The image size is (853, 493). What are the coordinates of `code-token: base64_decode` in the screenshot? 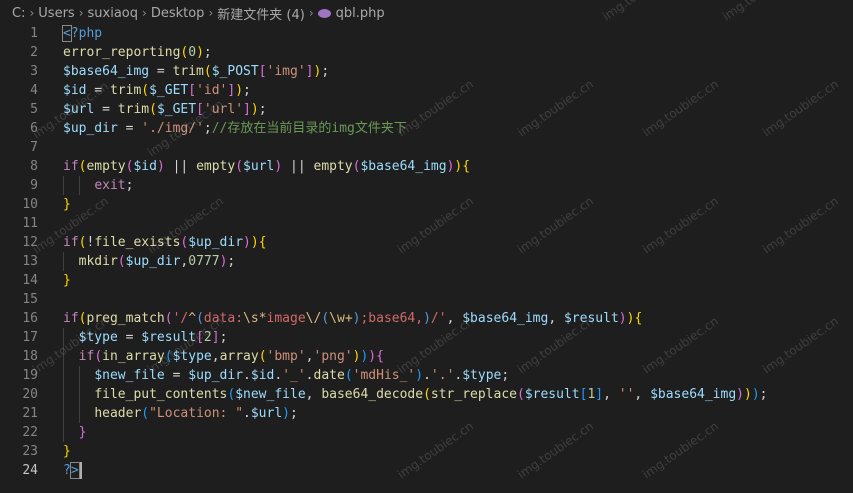 It's located at (372, 394).